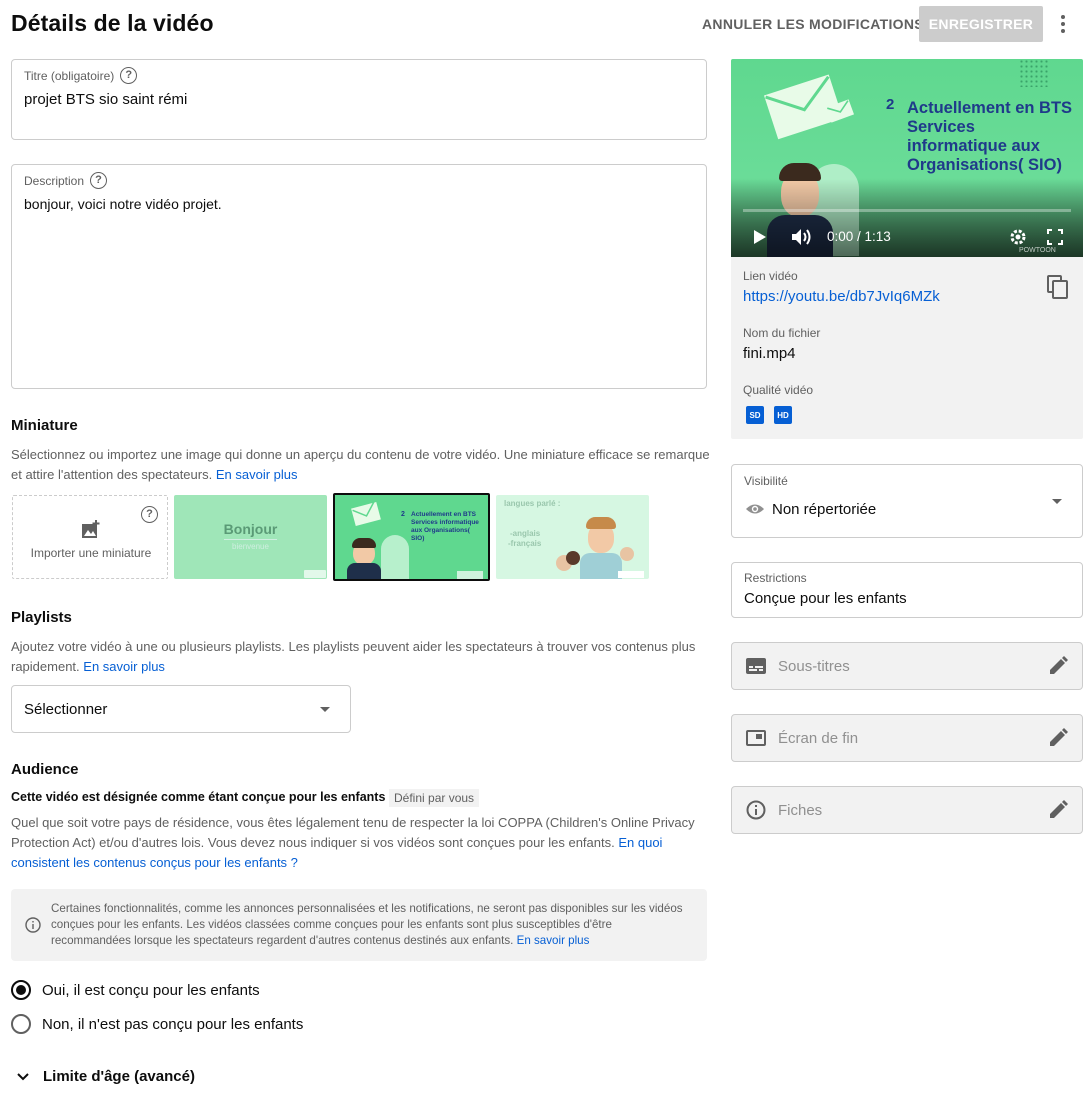 This screenshot has width=1084, height=1100. Describe the element at coordinates (766, 481) in the screenshot. I see `visibility-label: Visibilité` at that location.